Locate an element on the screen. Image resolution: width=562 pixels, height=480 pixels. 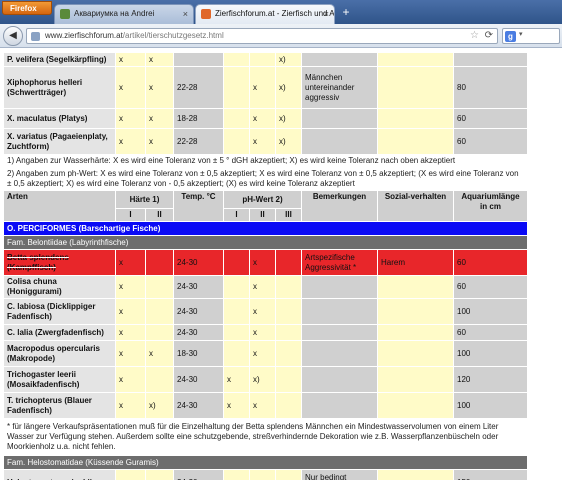
table-row: Colisa chuna (Honiggurami) x 24-30 x 60 is located at coordinates (265, 287).